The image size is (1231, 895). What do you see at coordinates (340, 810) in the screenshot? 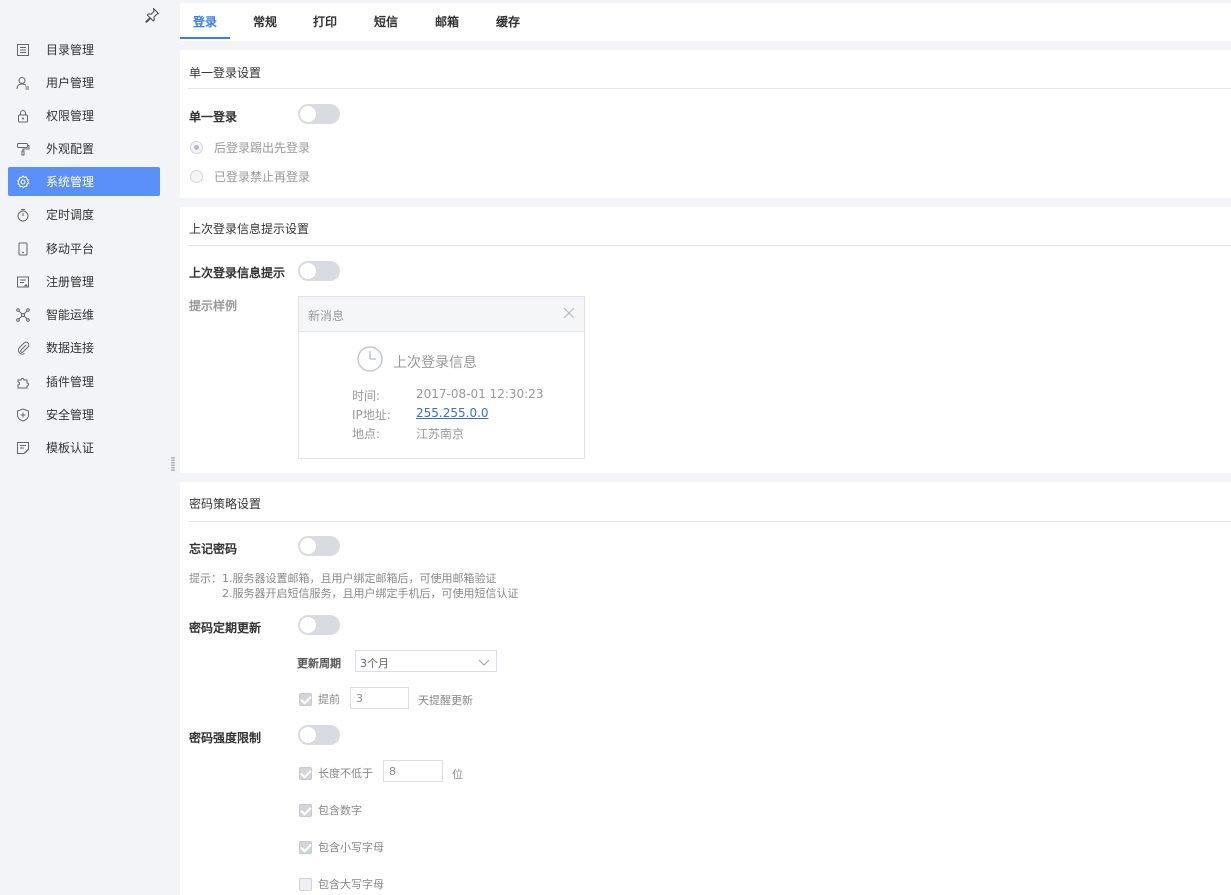
I see `checkbox-label: 包含数字` at bounding box center [340, 810].